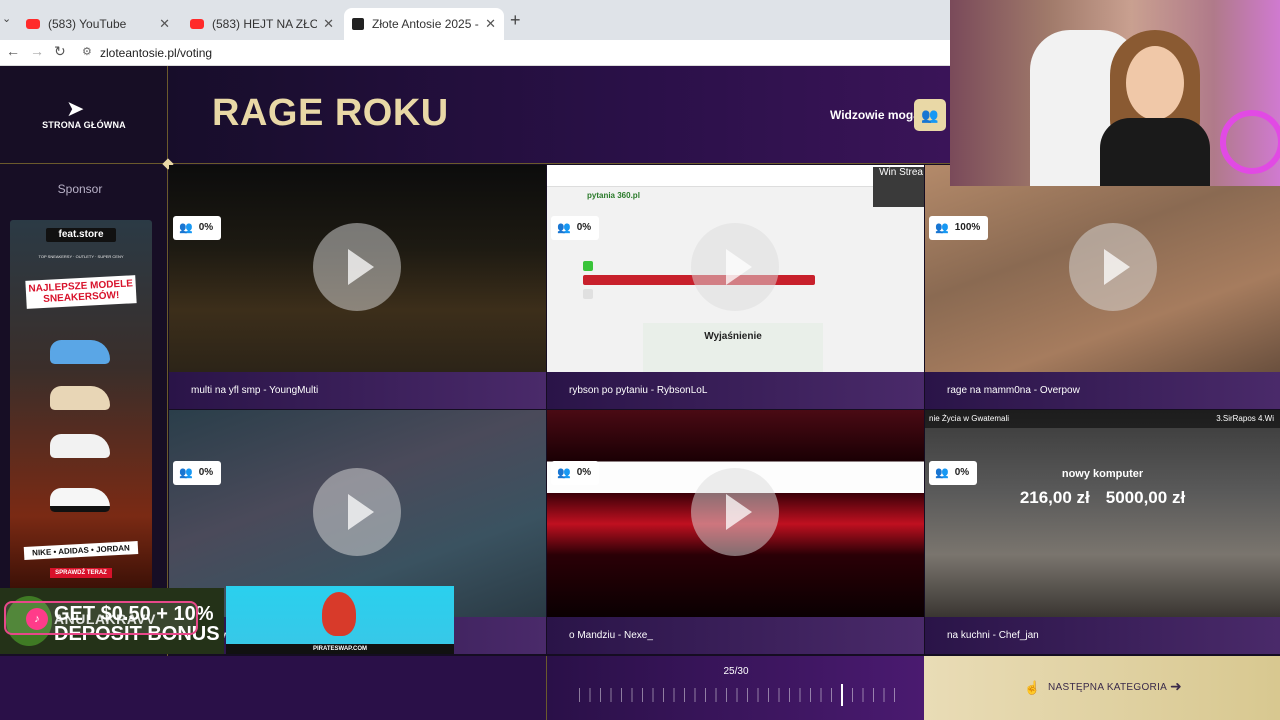 This screenshot has height=720, width=1280. What do you see at coordinates (1155, 152) in the screenshot?
I see `streamer-body` at bounding box center [1155, 152].